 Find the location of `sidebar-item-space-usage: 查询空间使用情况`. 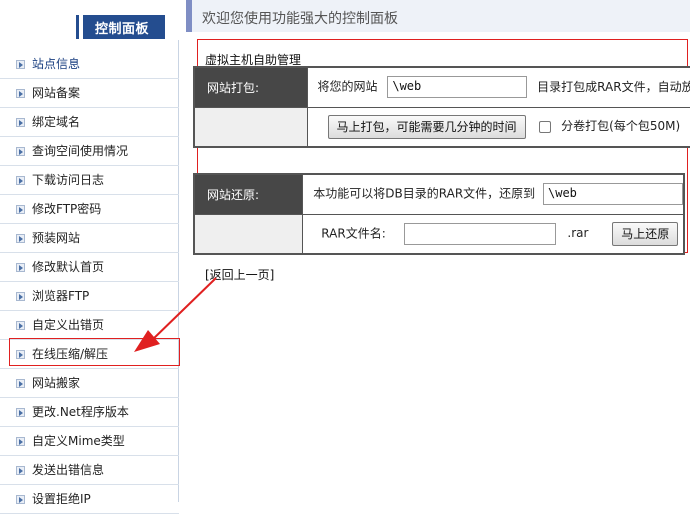

sidebar-item-space-usage: 查询空间使用情况 is located at coordinates (89, 151).